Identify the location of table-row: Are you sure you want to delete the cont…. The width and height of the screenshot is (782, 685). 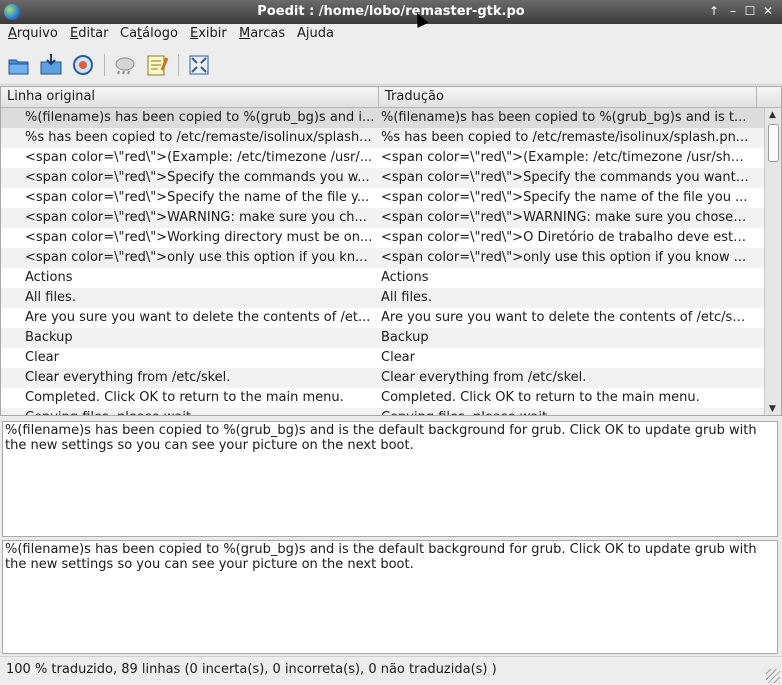
(383, 318).